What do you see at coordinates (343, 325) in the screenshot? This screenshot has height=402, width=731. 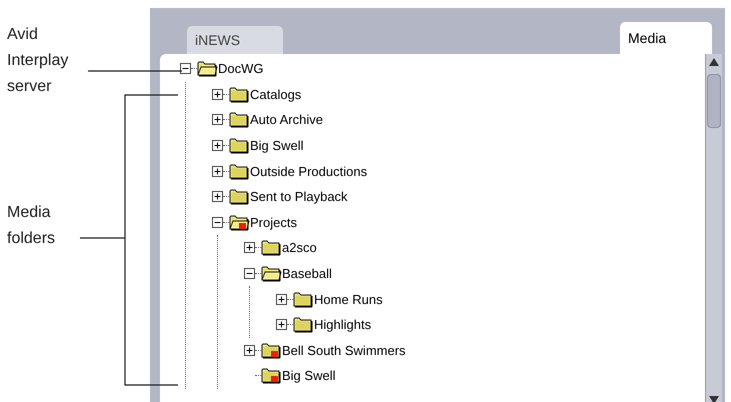 I see `tree-item: Highlights` at bounding box center [343, 325].